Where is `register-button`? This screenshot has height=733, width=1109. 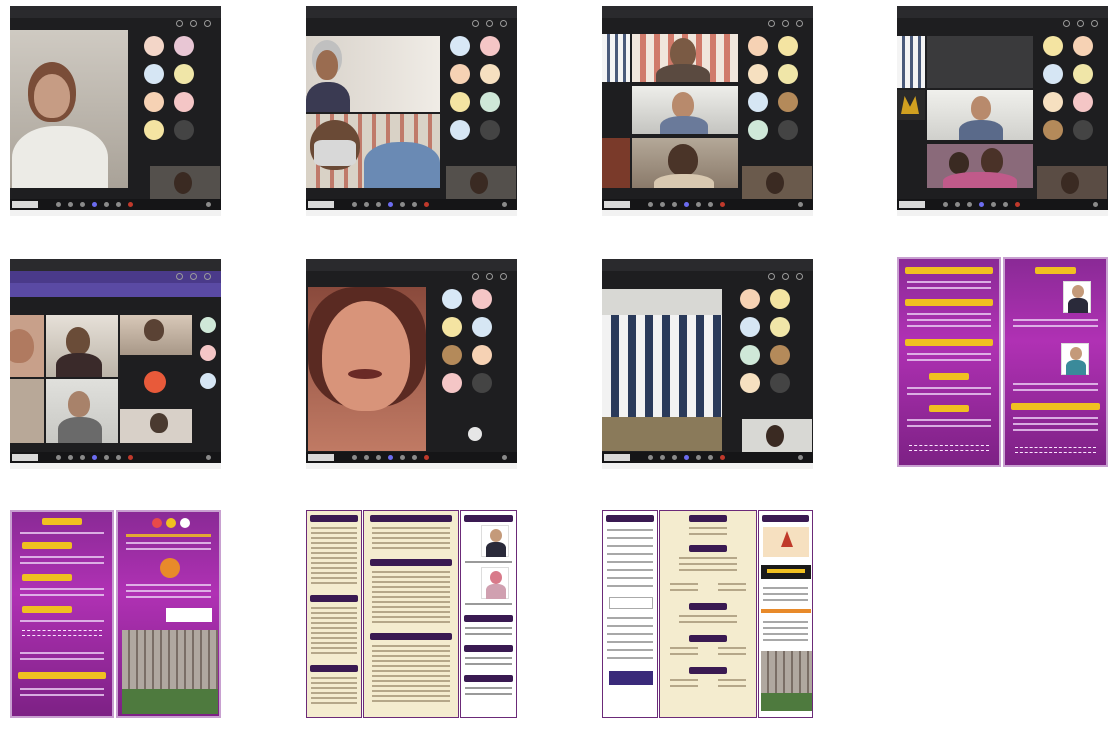
register-button is located at coordinates (631, 678).